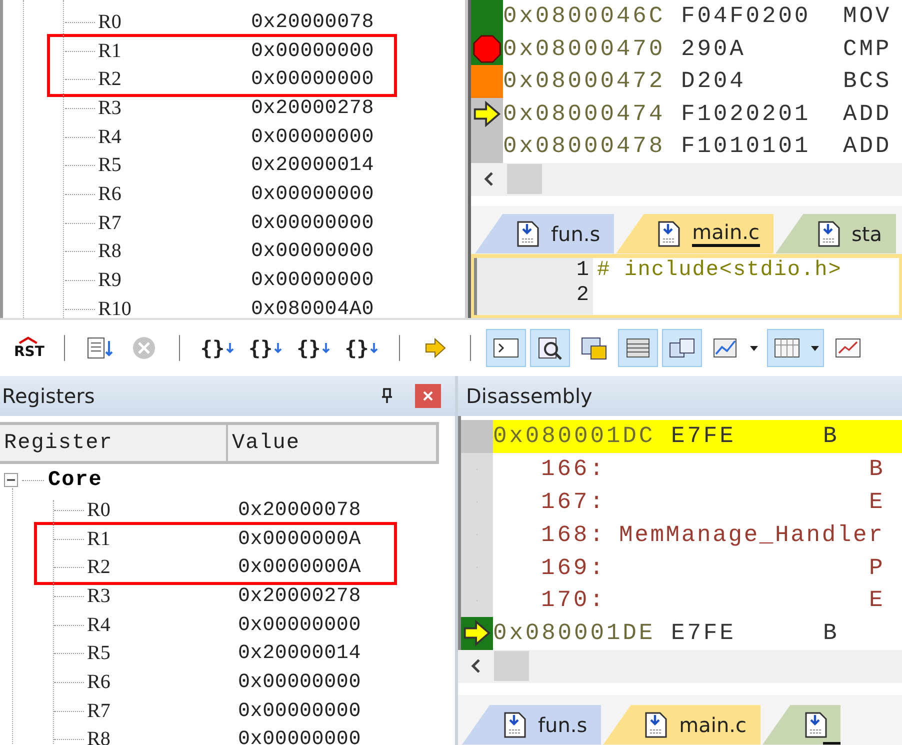  What do you see at coordinates (584, 49) in the screenshot?
I see `address: 0x08000470` at bounding box center [584, 49].